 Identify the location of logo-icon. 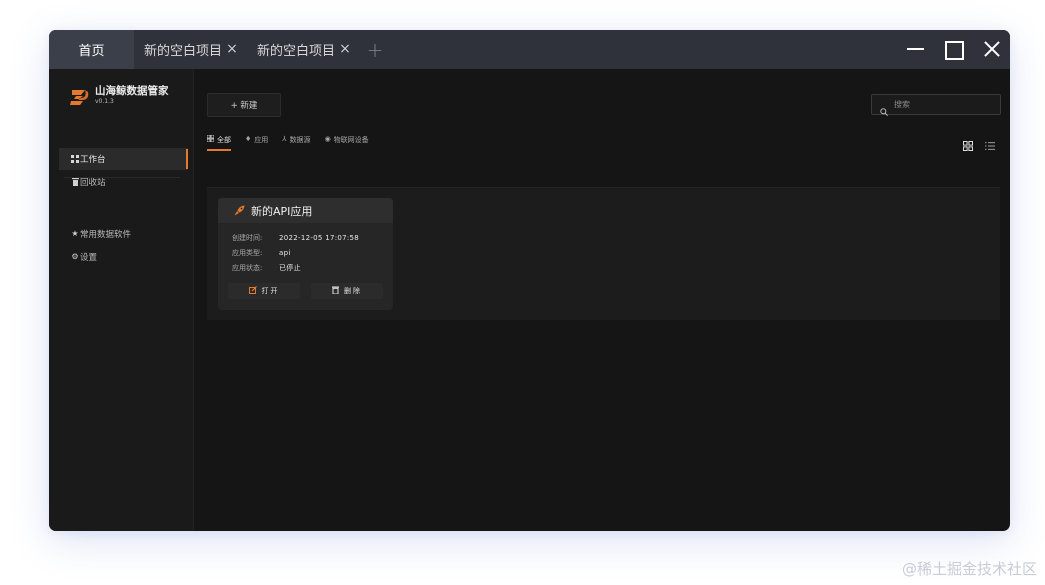
(79, 97).